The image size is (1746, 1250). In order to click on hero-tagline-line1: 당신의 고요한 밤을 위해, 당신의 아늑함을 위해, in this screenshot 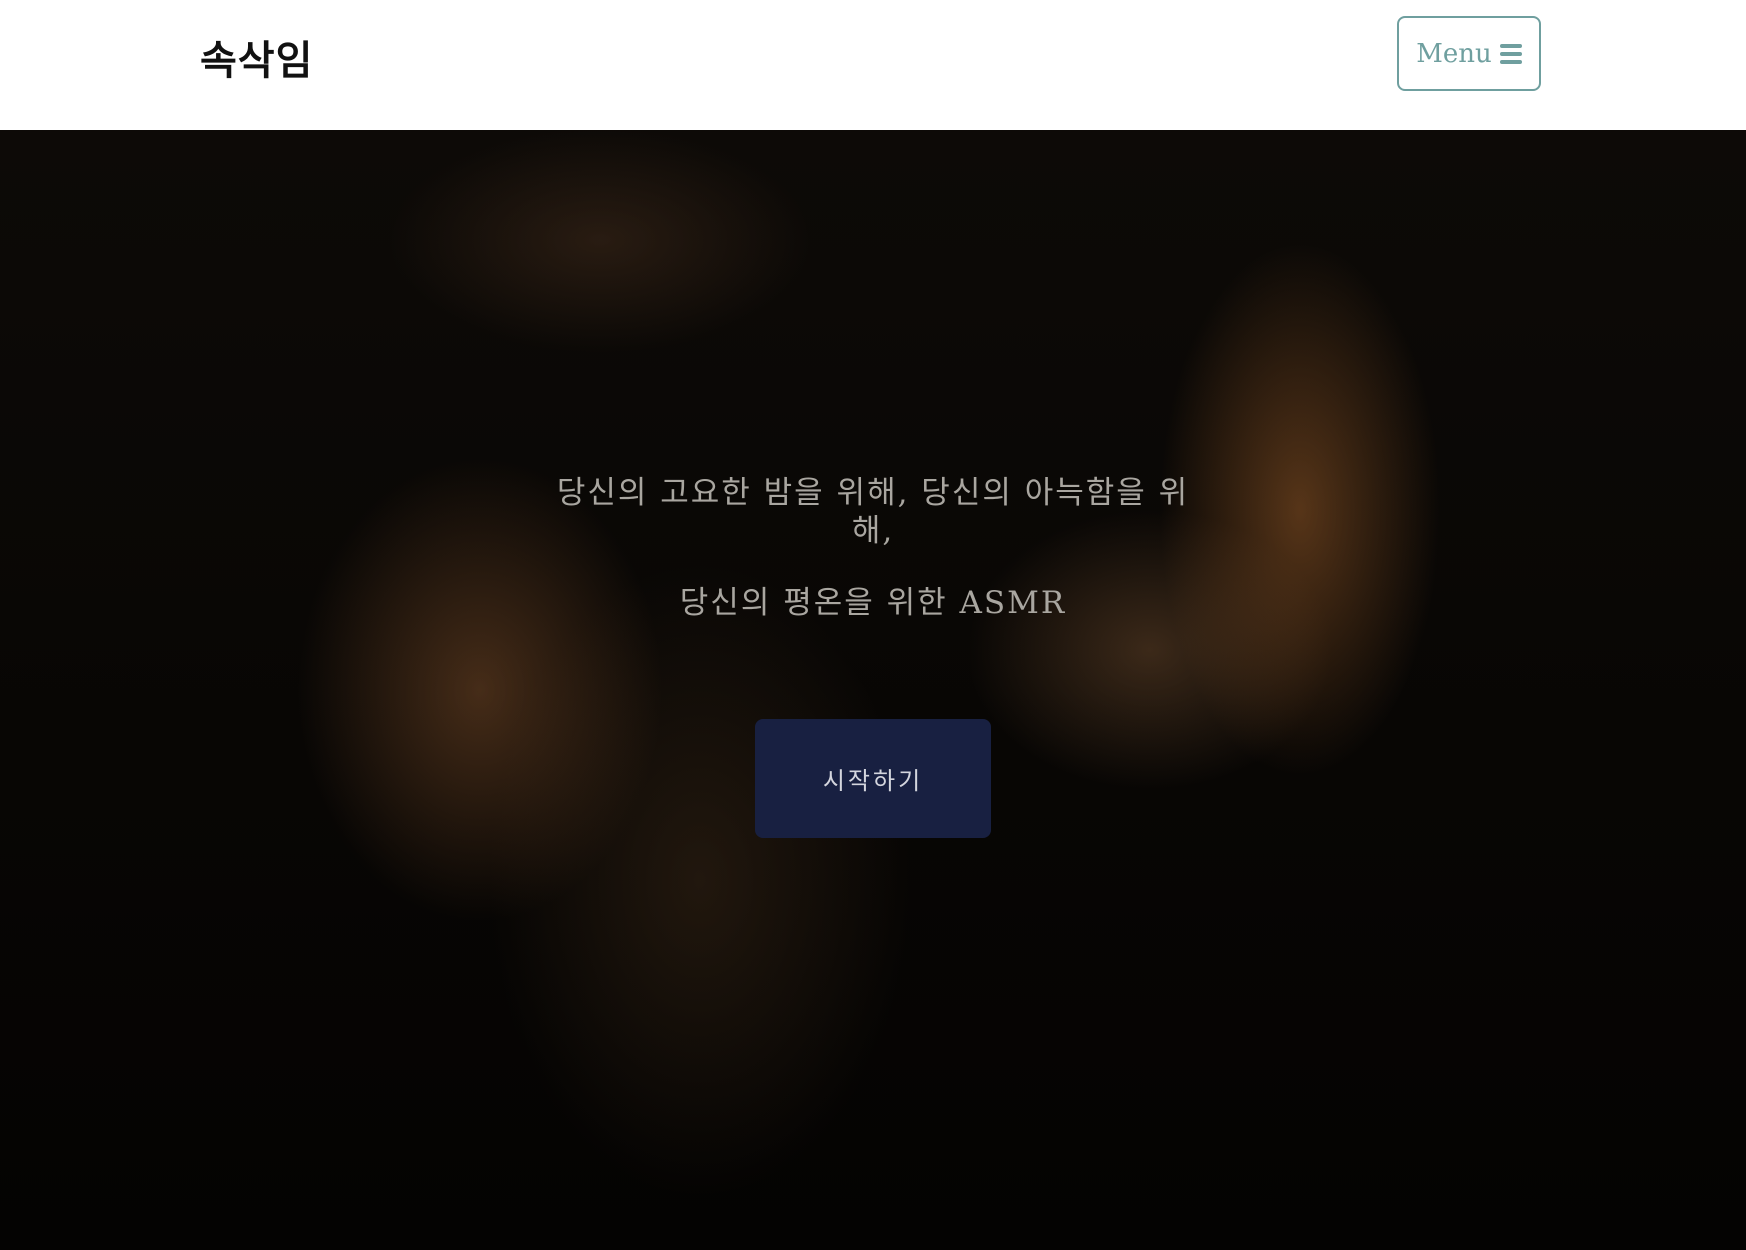, I will do `click(873, 512)`.